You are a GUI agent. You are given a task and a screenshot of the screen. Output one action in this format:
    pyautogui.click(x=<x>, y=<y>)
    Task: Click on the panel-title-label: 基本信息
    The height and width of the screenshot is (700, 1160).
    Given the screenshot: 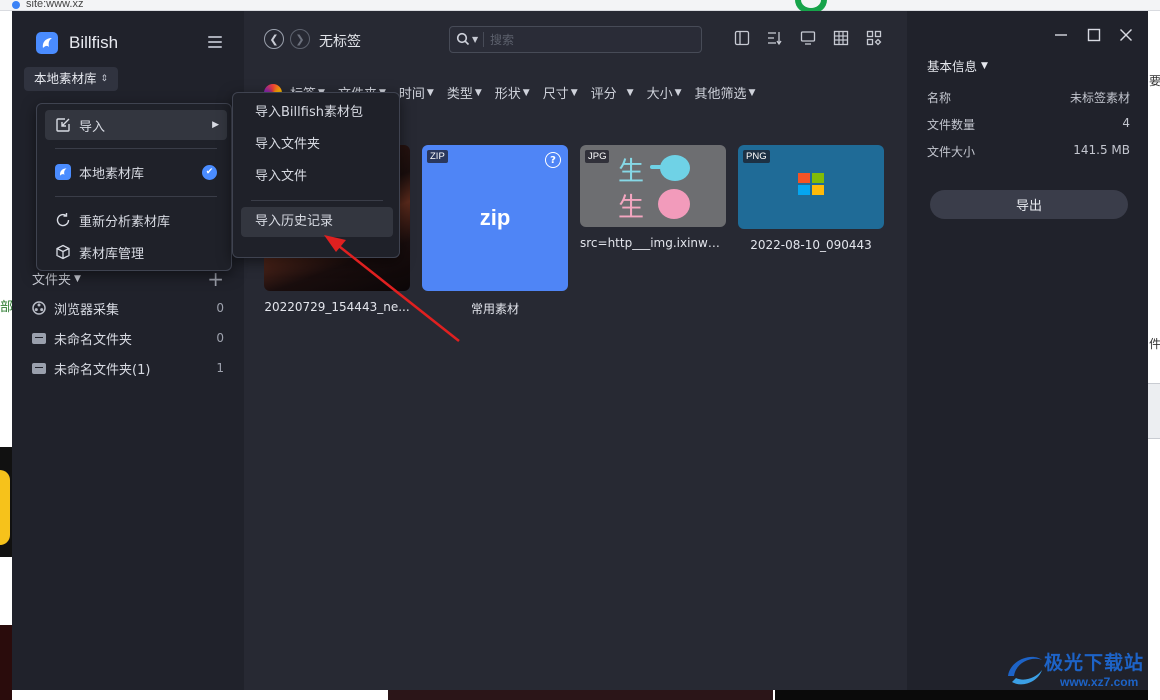 What is the action you would take?
    pyautogui.click(x=952, y=66)
    